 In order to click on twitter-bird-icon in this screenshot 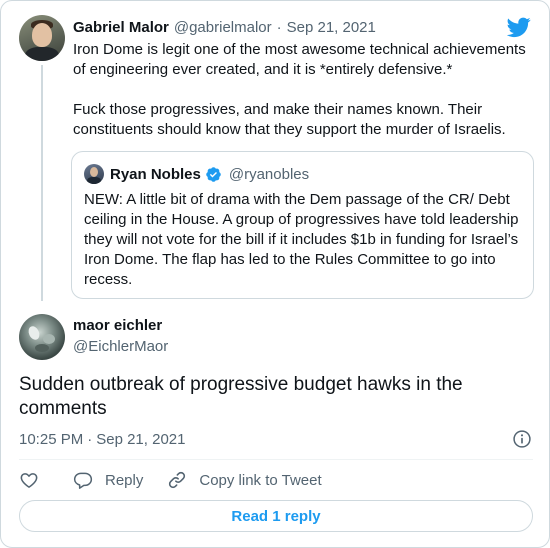, I will do `click(519, 27)`.